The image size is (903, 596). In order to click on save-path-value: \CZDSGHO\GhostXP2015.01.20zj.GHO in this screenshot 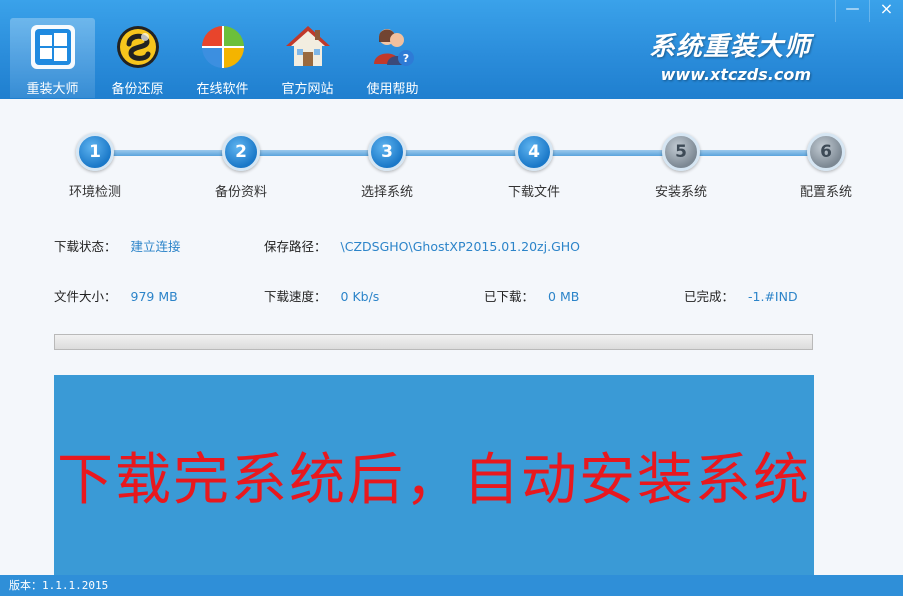, I will do `click(460, 246)`.